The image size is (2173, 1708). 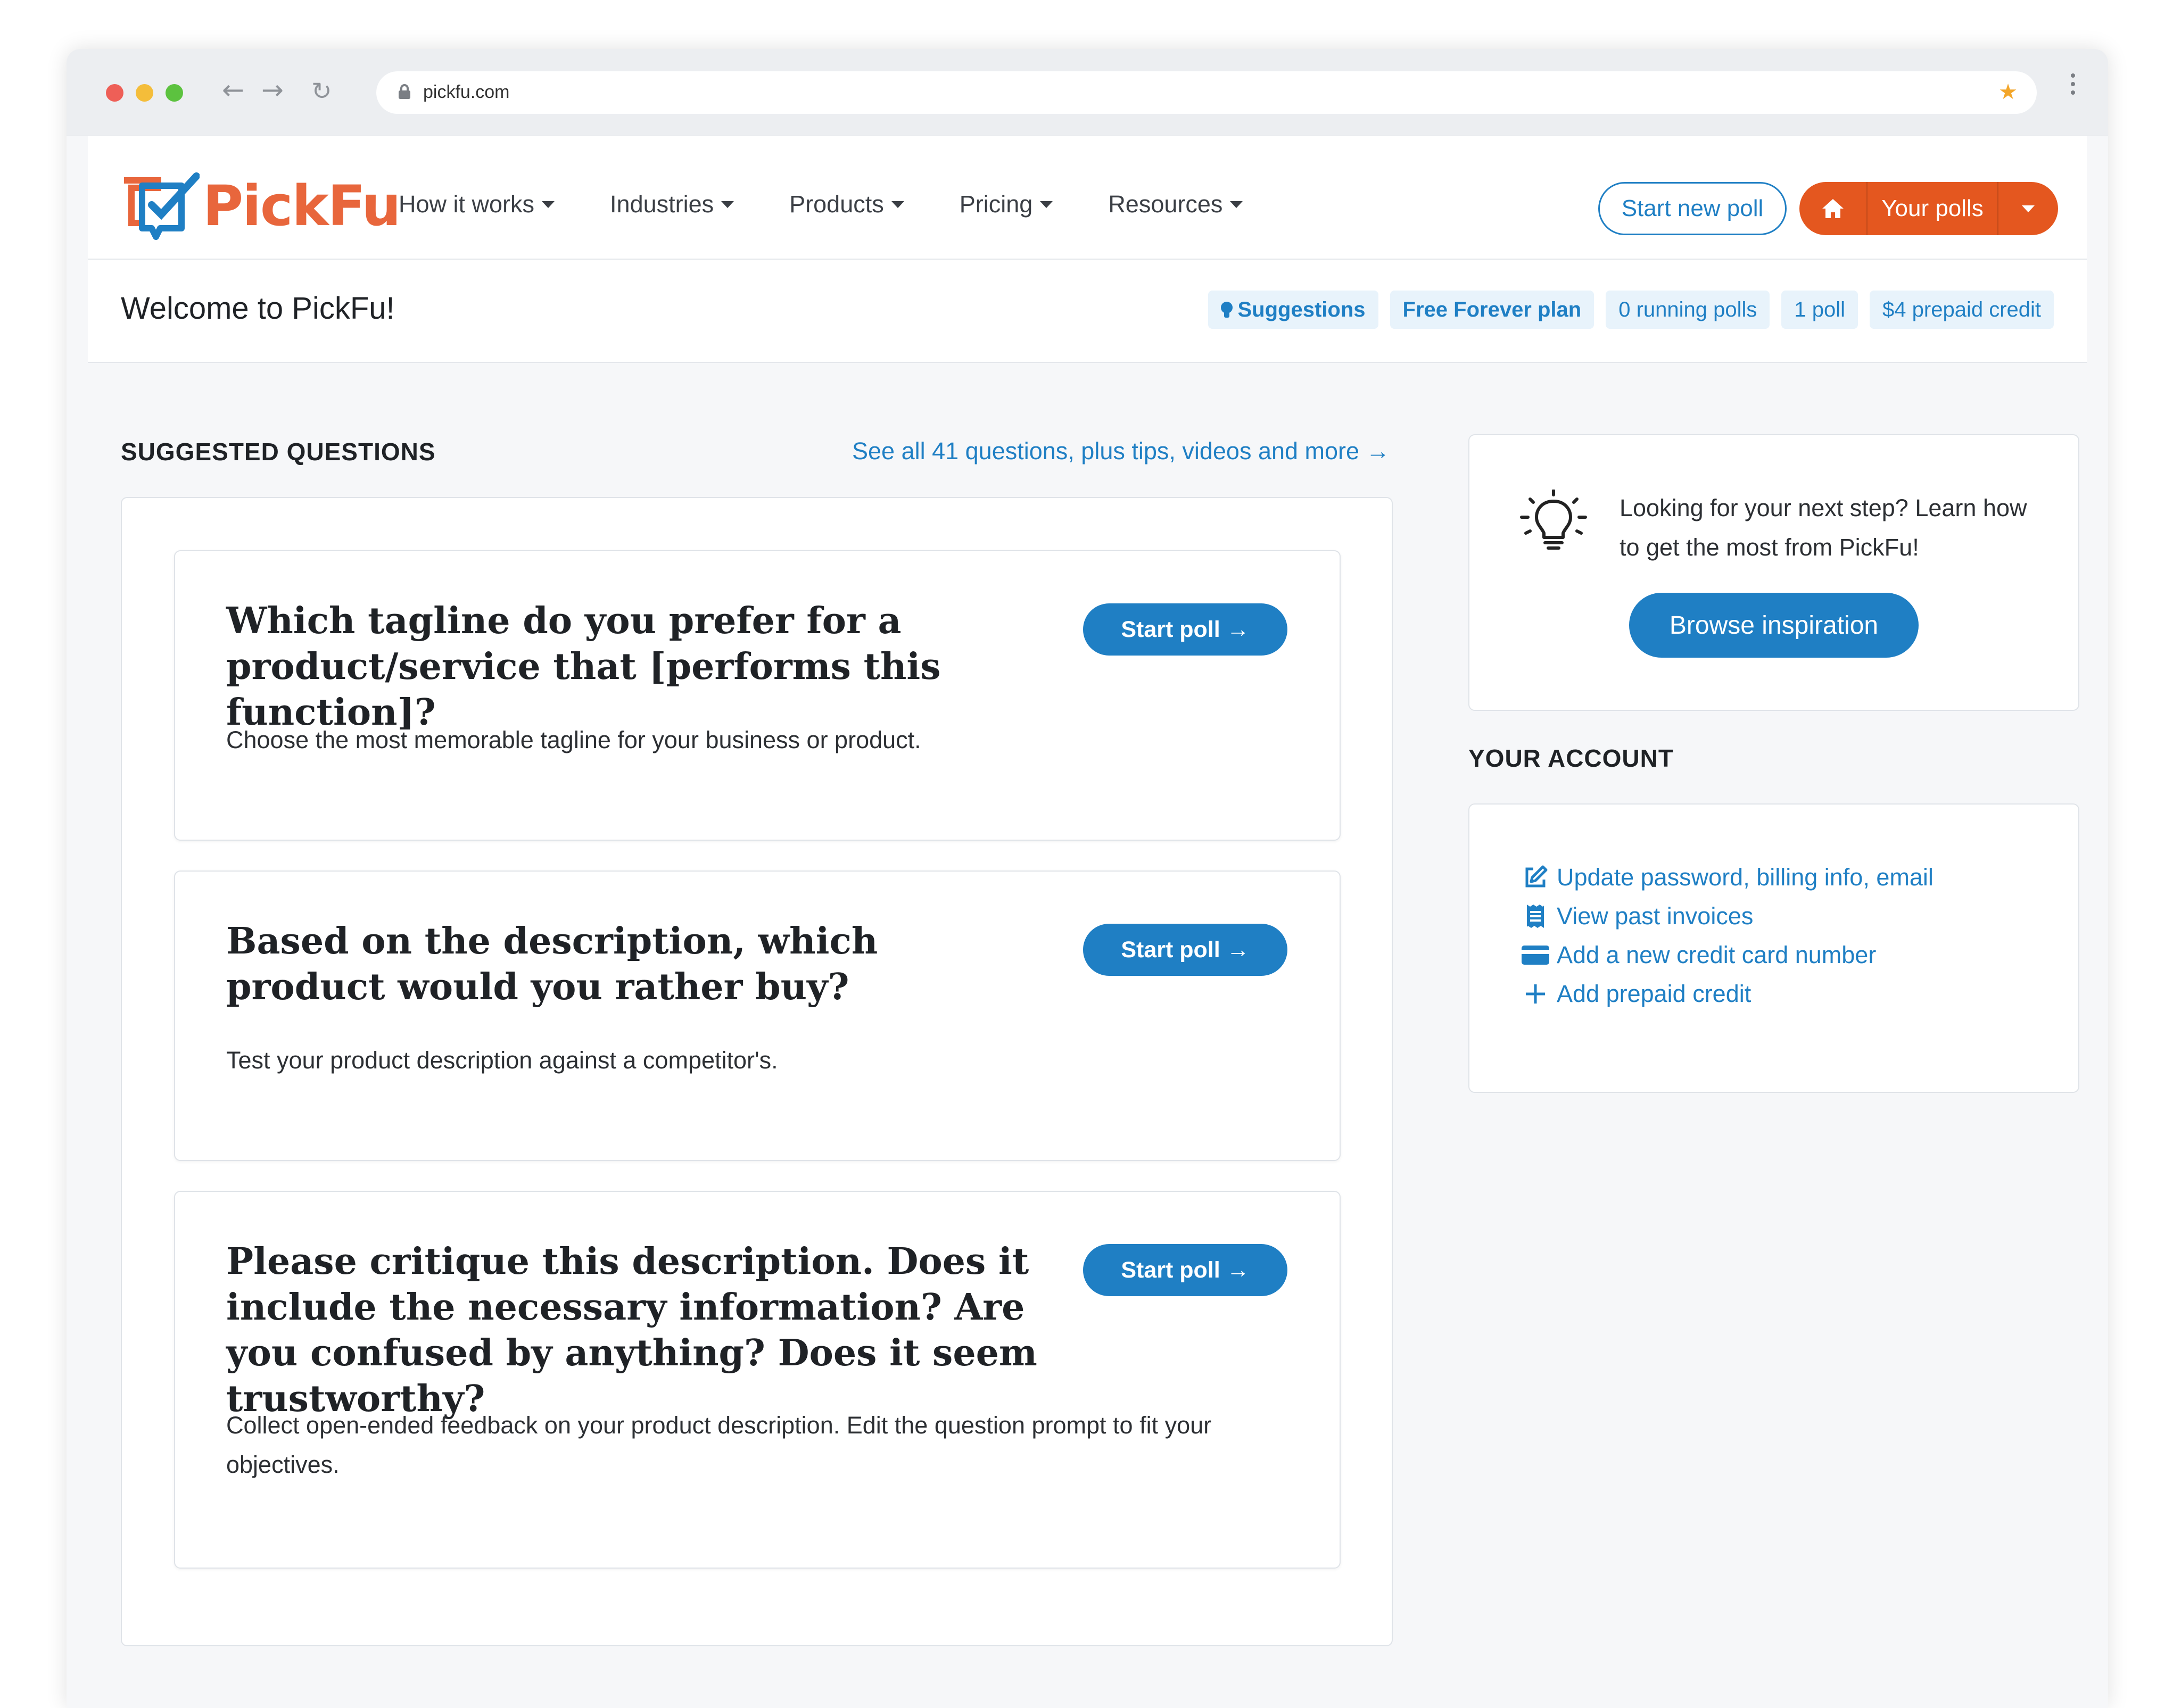 What do you see at coordinates (1535, 877) in the screenshot?
I see `edit-icon` at bounding box center [1535, 877].